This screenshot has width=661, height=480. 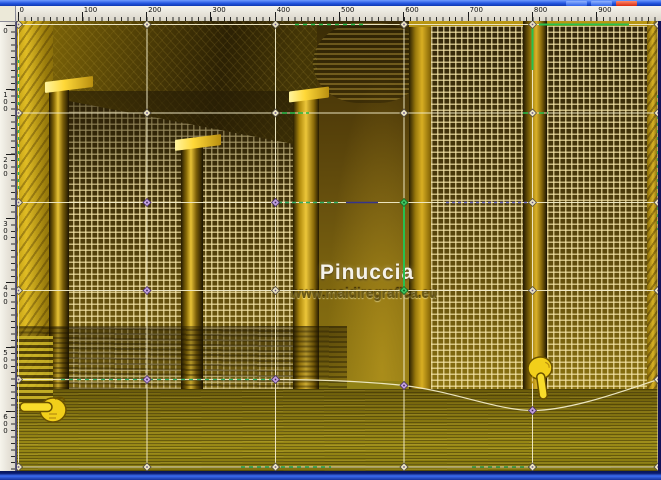 What do you see at coordinates (540, 10) in the screenshot?
I see `ruler-label: 800` at bounding box center [540, 10].